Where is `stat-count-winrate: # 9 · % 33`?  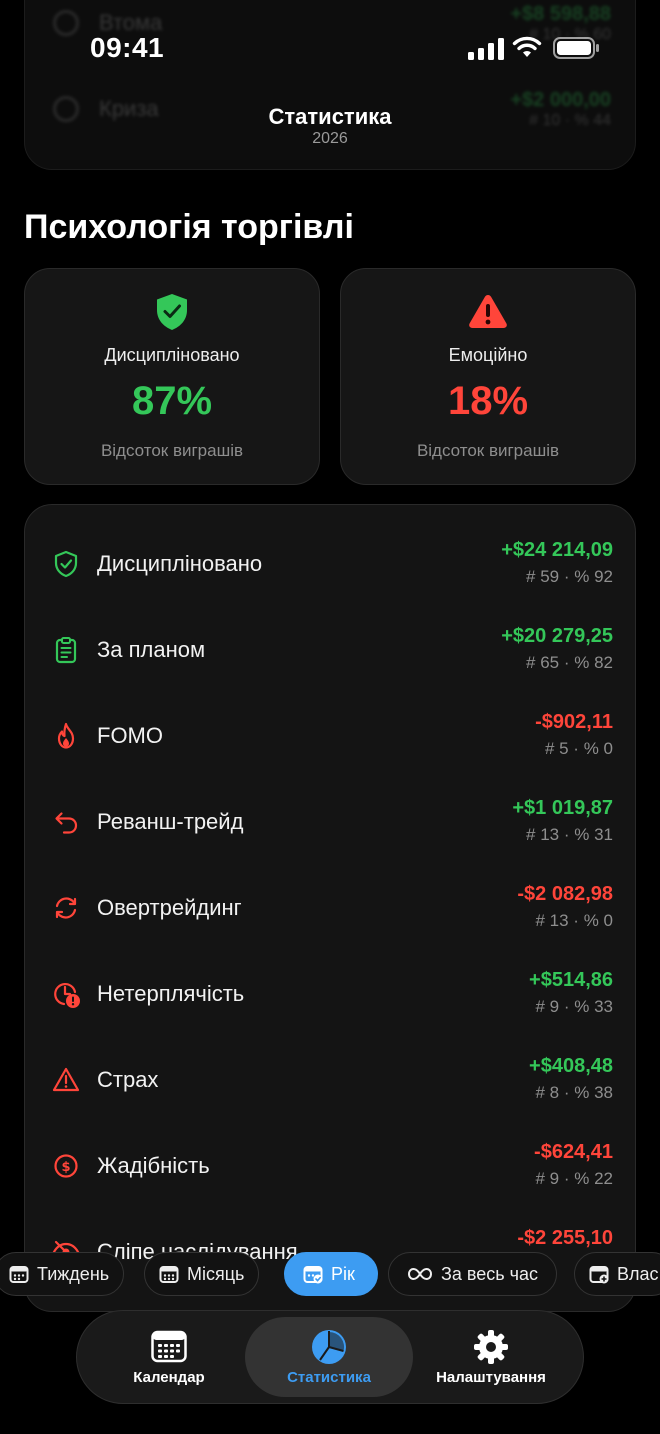
stat-count-winrate: # 9 · % 33 is located at coordinates (574, 1006).